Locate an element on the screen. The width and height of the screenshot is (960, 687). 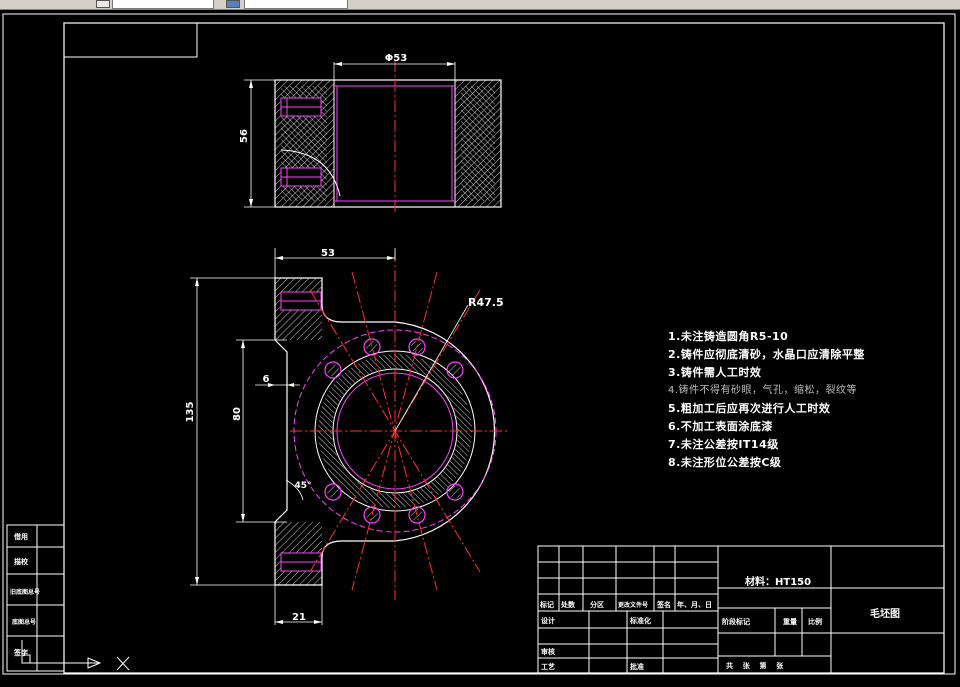
dim-angle: 45° is located at coordinates (302, 486).